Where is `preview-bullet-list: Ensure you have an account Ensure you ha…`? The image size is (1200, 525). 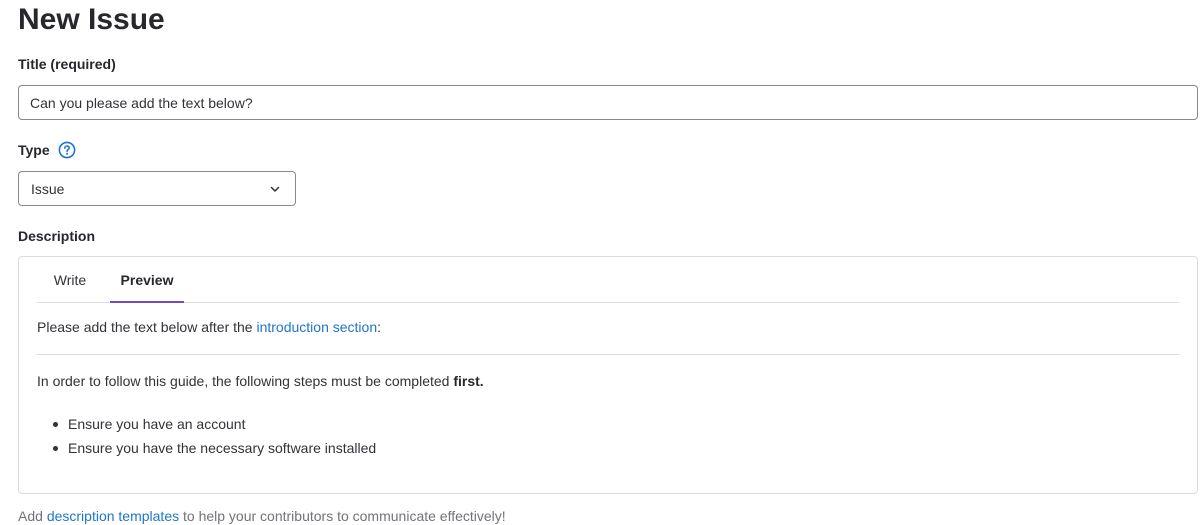 preview-bullet-list: Ensure you have an account Ensure you ha… is located at coordinates (206, 436).